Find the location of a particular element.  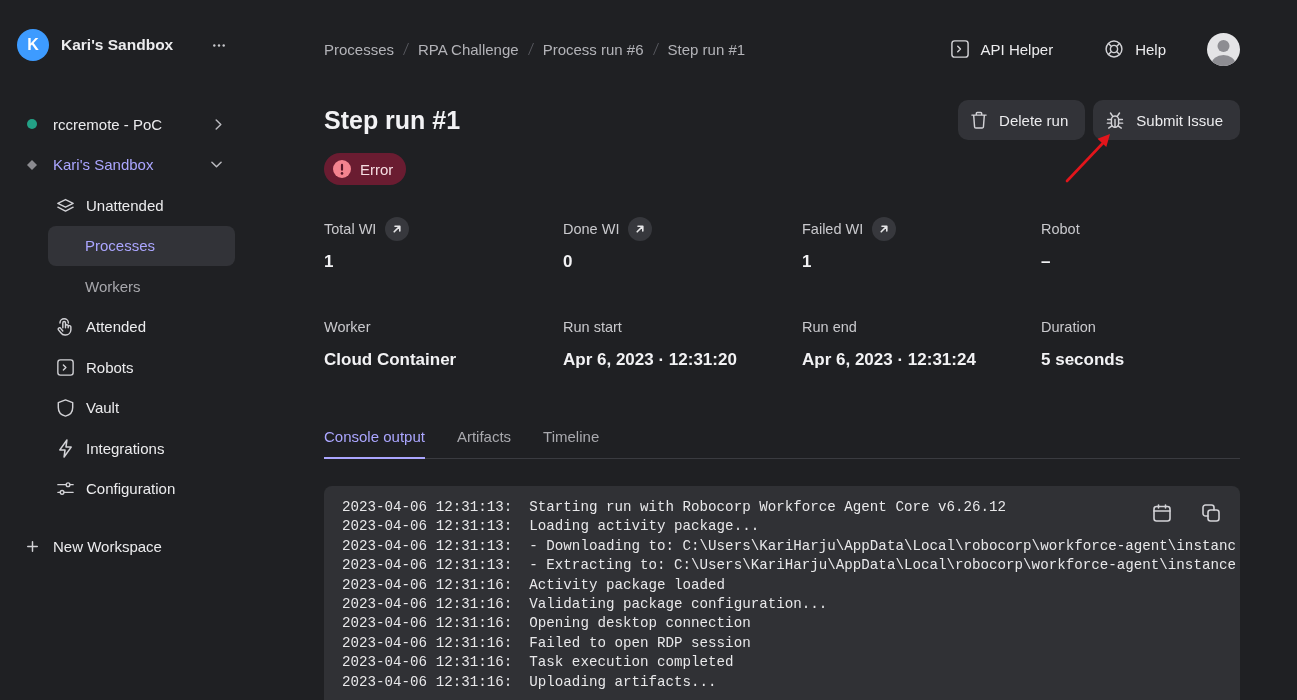

sliders-icon is located at coordinates (65, 488).